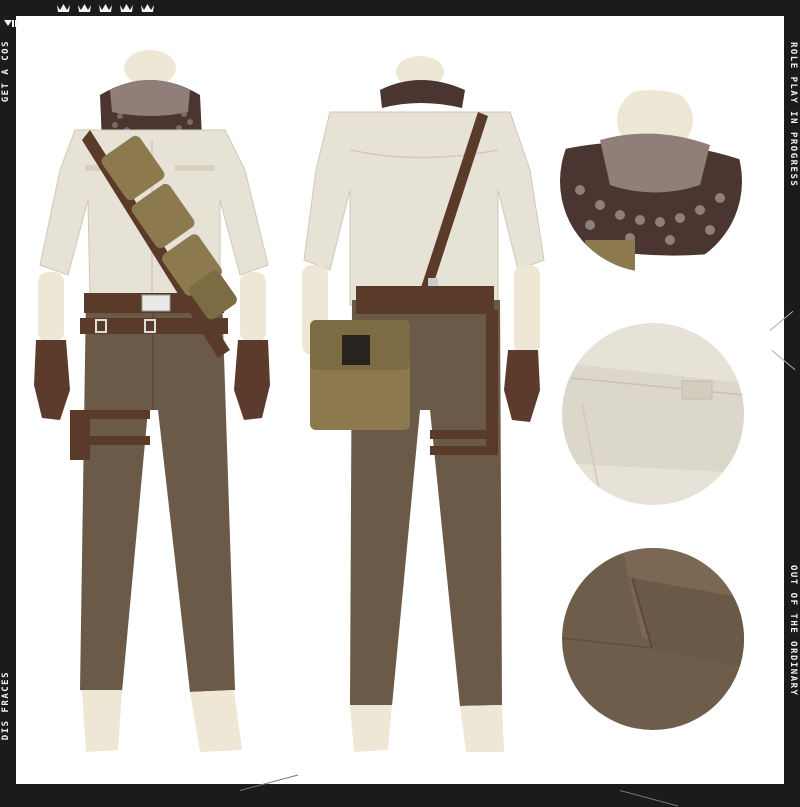 Image resolution: width=800 pixels, height=807 pixels. What do you see at coordinates (6, 705) in the screenshot?
I see `side-label-left-bottom: DIS FRACES` at bounding box center [6, 705].